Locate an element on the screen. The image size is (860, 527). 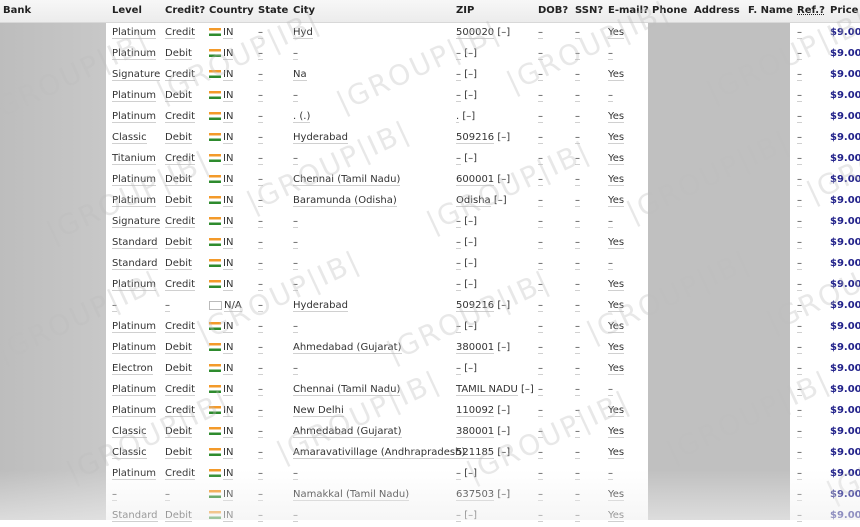
cell-level: Electron is located at coordinates (133, 369).